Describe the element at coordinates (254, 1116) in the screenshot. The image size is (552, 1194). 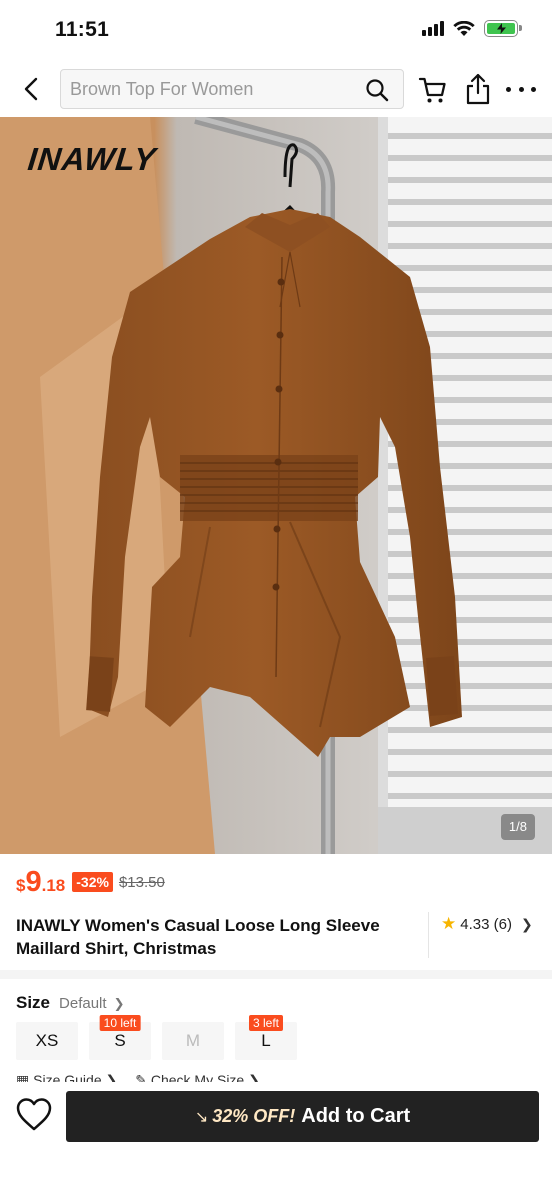
I see `cart-promo: 32% OFF!` at that location.